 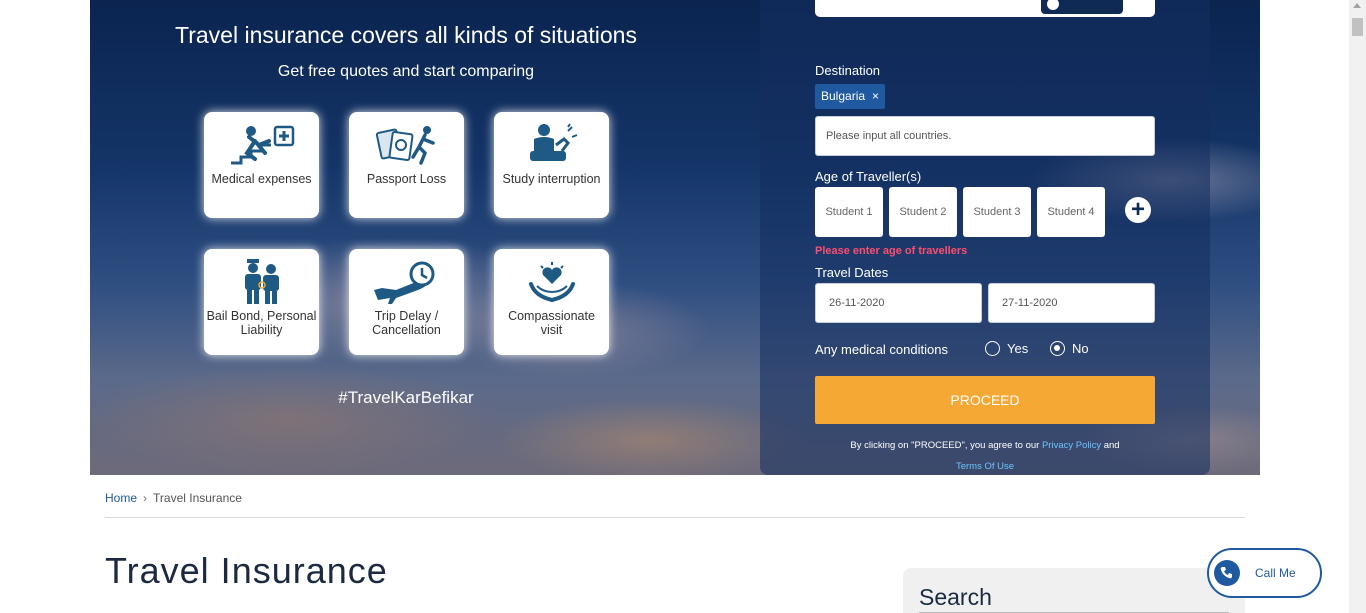 I want to click on tile-label: Trip Delay / Cancellation, so click(x=406, y=323).